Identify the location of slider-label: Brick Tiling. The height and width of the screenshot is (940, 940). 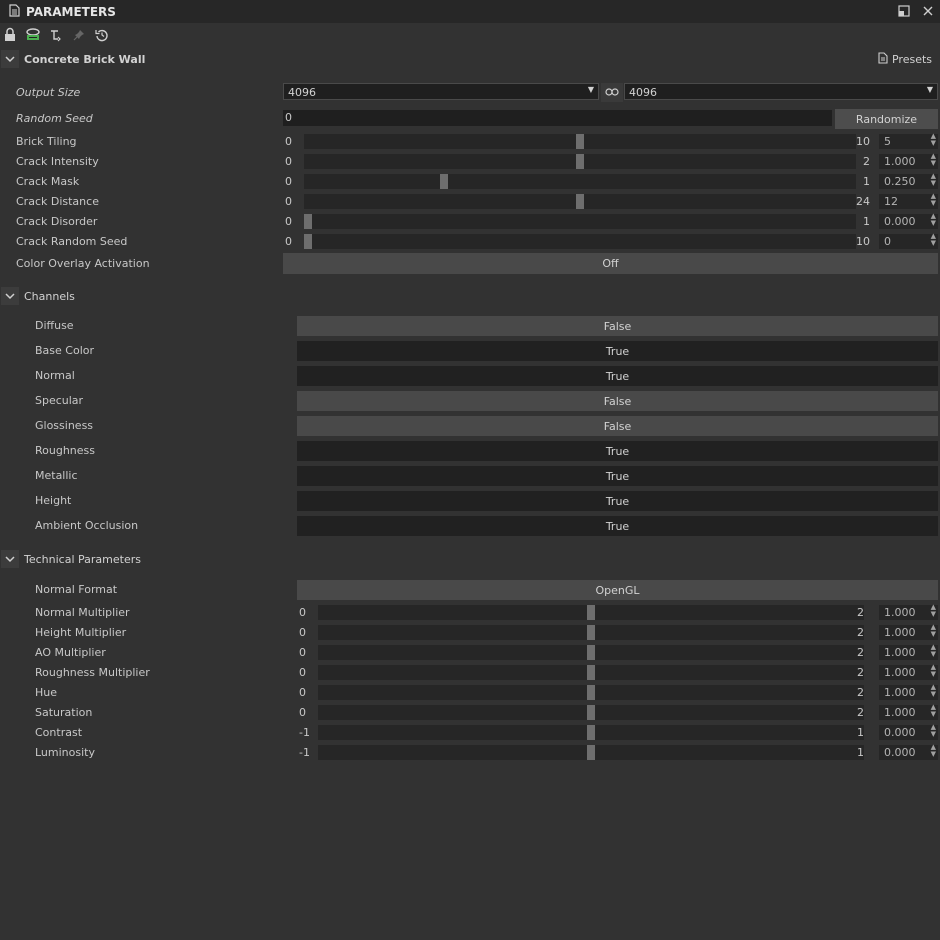
(46, 141).